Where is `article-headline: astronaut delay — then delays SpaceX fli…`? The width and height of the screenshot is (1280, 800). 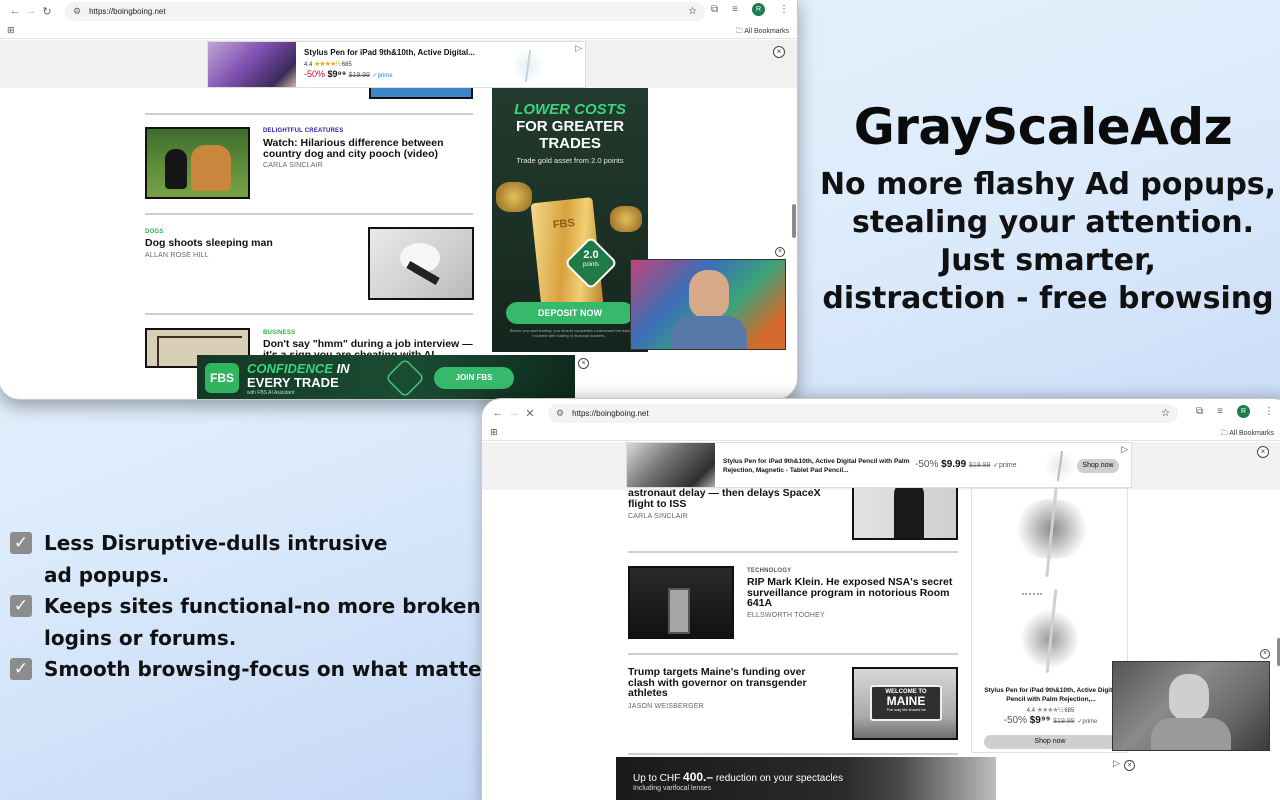 article-headline: astronaut delay — then delays SpaceX fli… is located at coordinates (732, 498).